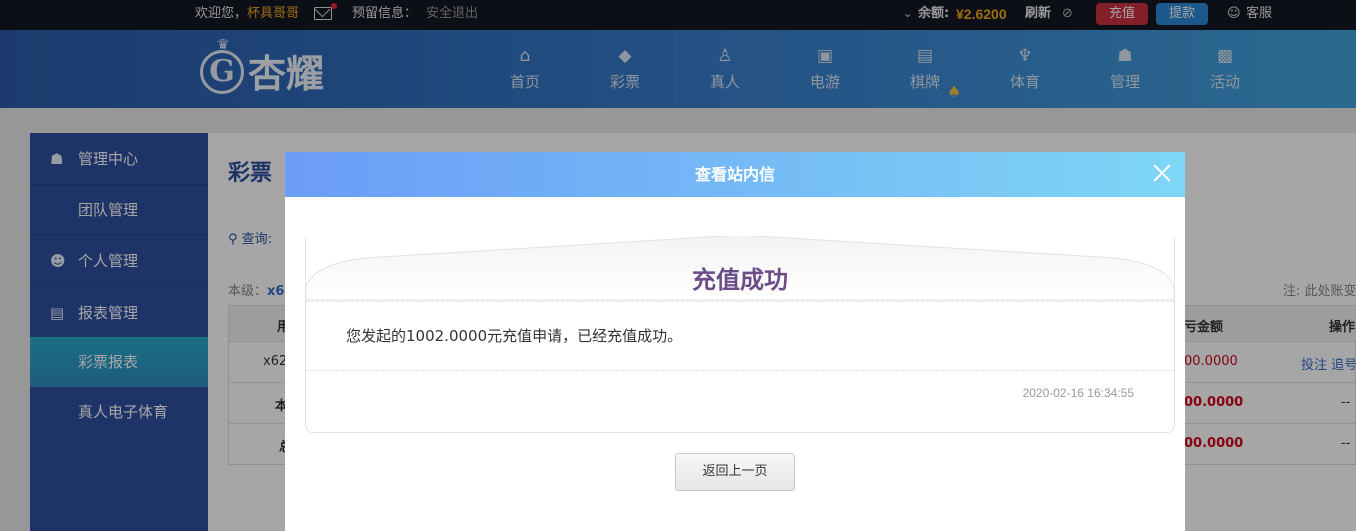 The width and height of the screenshot is (1356, 531). Describe the element at coordinates (1162, 173) in the screenshot. I see `close-icon` at that location.